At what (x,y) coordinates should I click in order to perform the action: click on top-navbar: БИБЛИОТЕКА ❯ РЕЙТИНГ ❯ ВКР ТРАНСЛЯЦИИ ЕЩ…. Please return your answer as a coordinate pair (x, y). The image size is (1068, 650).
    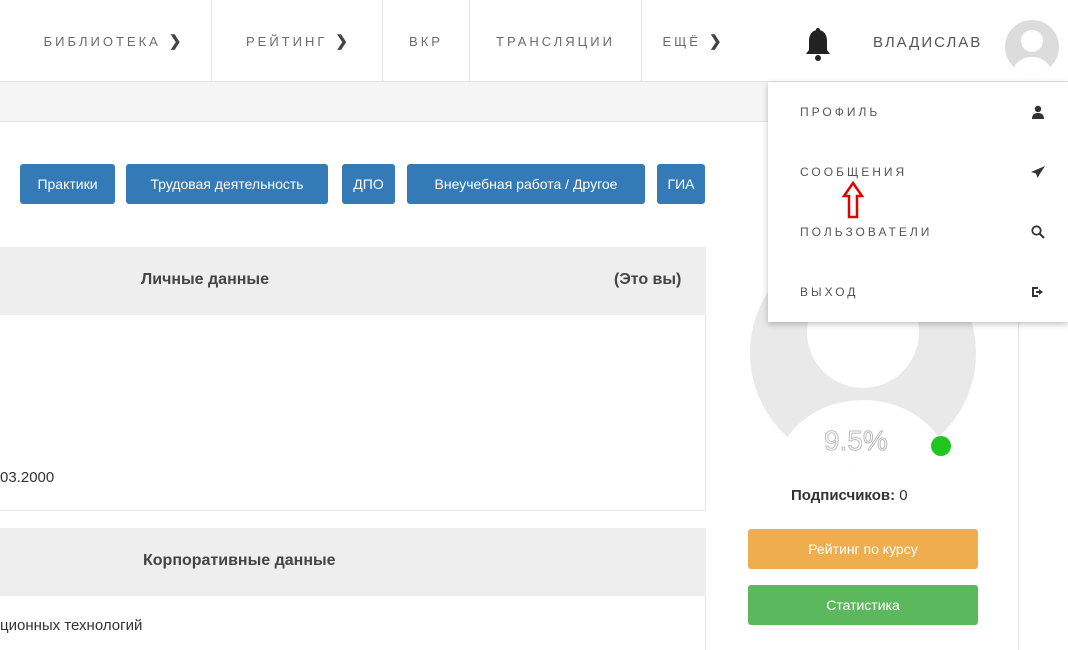
    Looking at the image, I should click on (534, 41).